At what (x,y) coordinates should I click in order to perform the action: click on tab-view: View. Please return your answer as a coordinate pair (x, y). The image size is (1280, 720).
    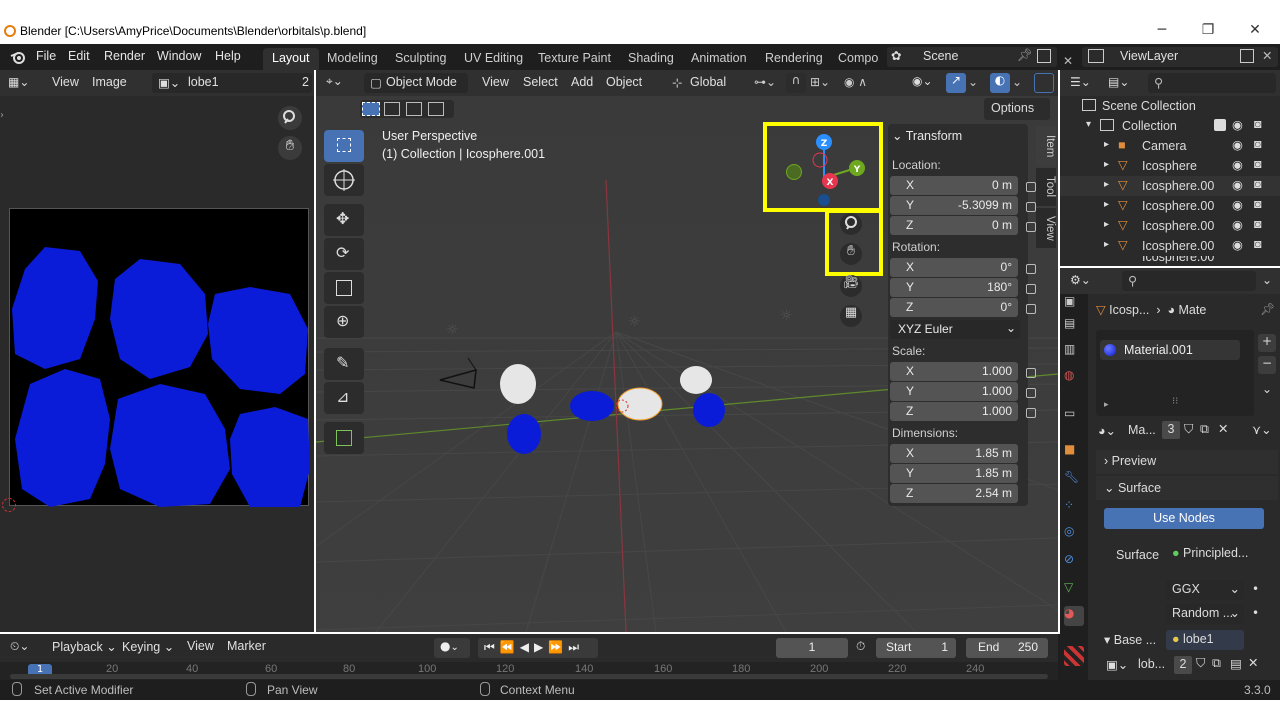
    Looking at the image, I should click on (1046, 228).